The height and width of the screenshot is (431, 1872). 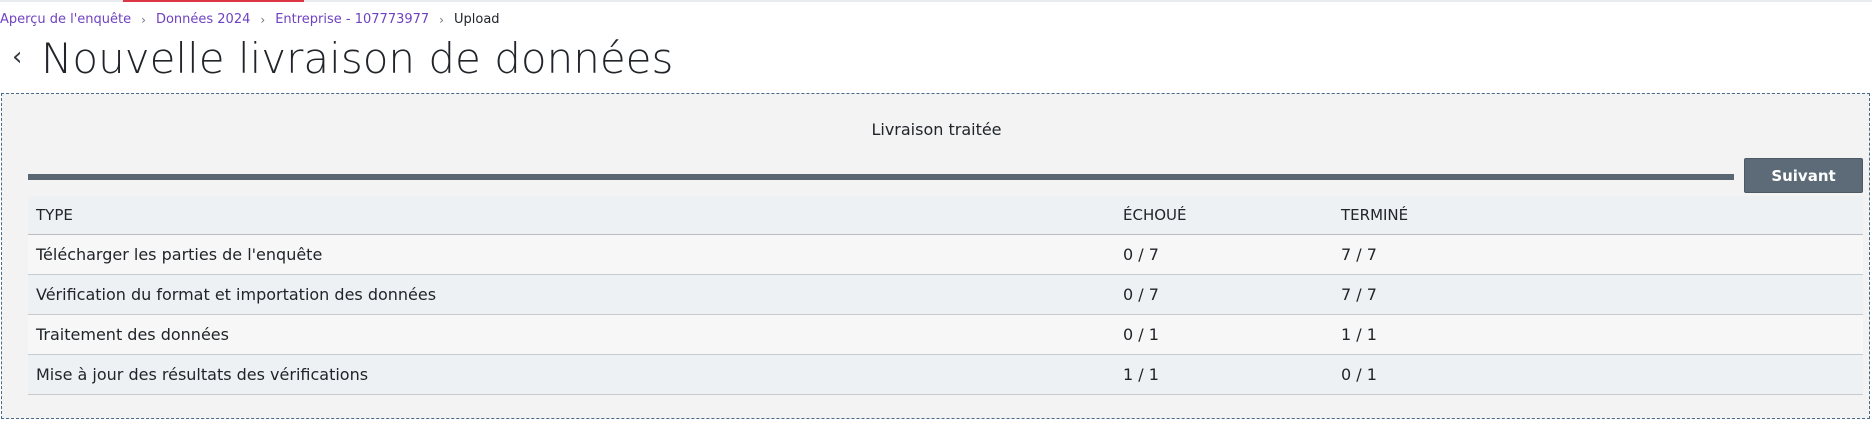 I want to click on next-button: Suivant, so click(x=1803, y=175).